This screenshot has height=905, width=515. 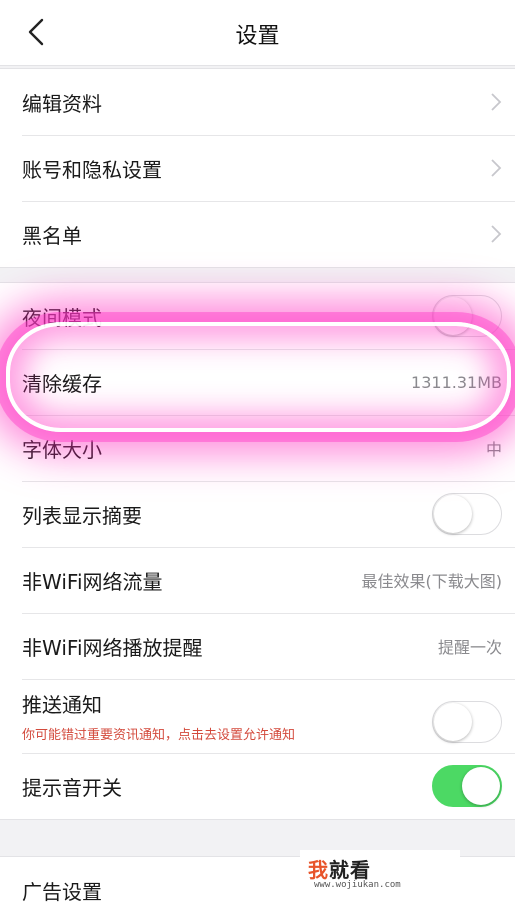 I want to click on row-non-wifi-play: 非WiFi网络播放提醒 提醒一次, so click(x=257, y=646).